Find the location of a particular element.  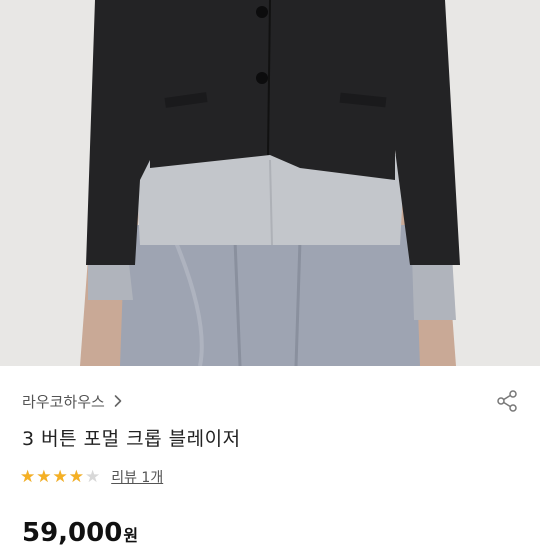

review-count-link: 리뷰 1개 is located at coordinates (137, 477).